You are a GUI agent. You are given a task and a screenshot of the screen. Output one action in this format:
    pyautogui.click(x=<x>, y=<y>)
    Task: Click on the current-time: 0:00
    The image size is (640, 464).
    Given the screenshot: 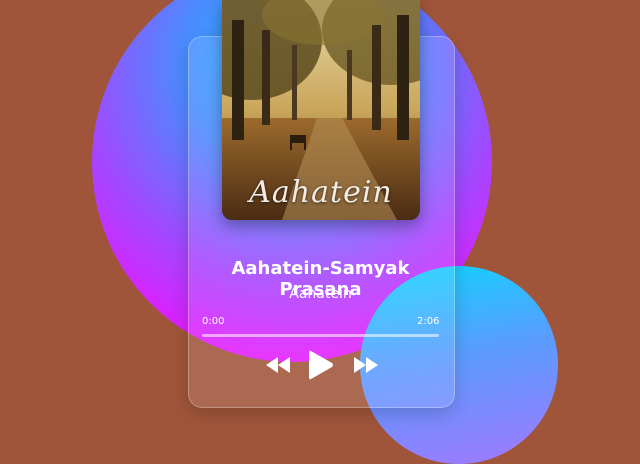 What is the action you would take?
    pyautogui.click(x=213, y=321)
    